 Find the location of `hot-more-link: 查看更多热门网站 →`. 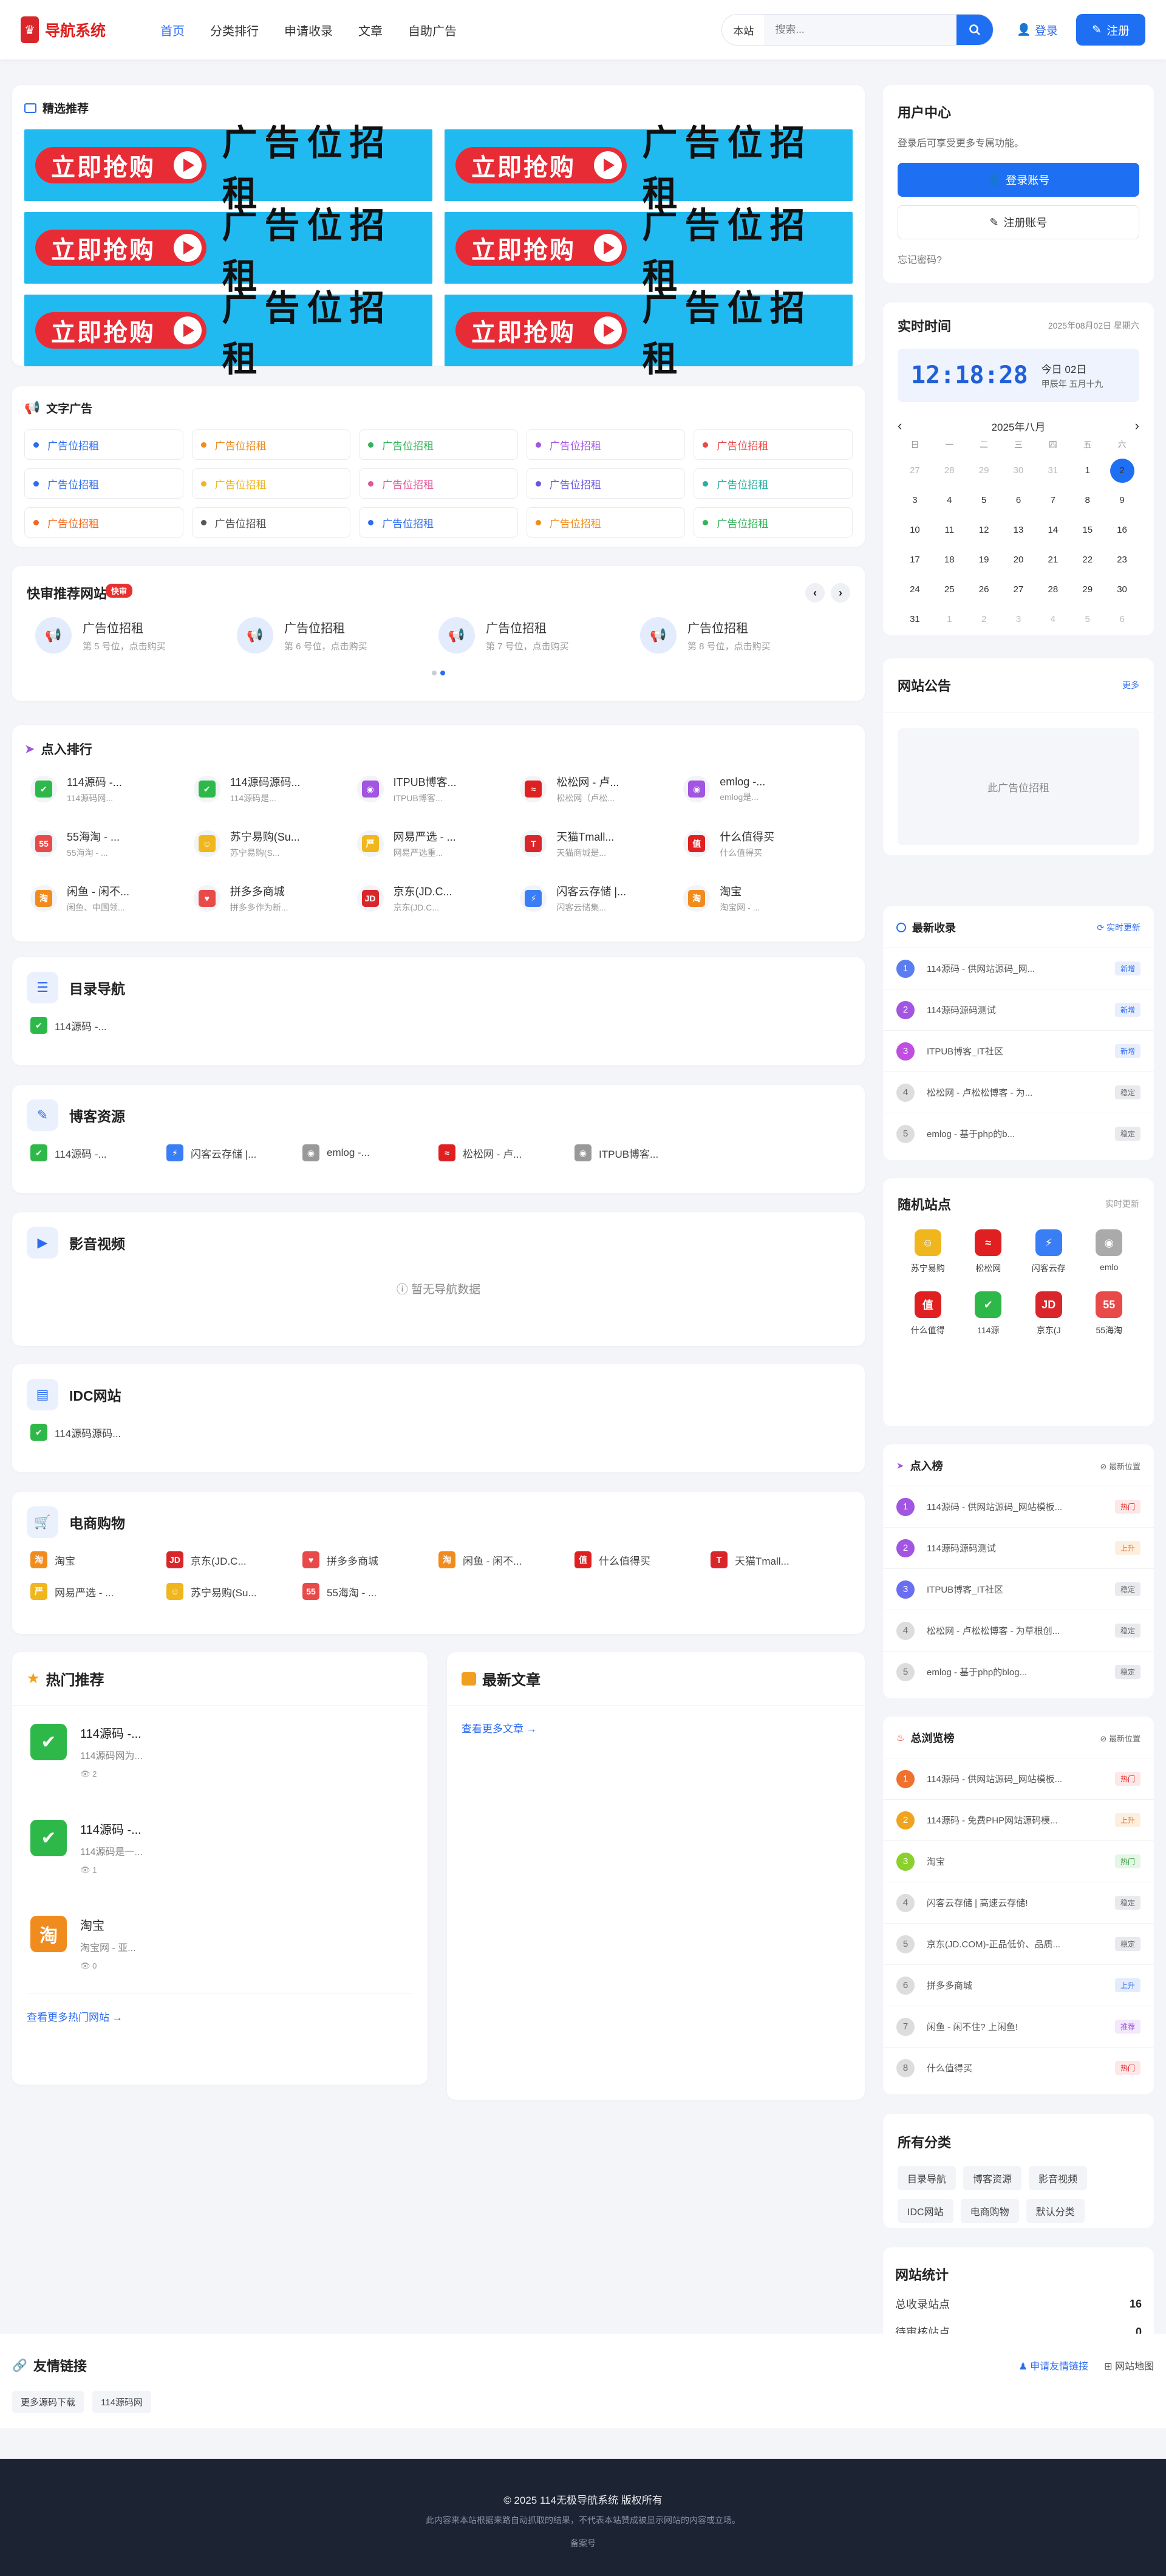

hot-more-link: 查看更多热门网站 → is located at coordinates (75, 2017).